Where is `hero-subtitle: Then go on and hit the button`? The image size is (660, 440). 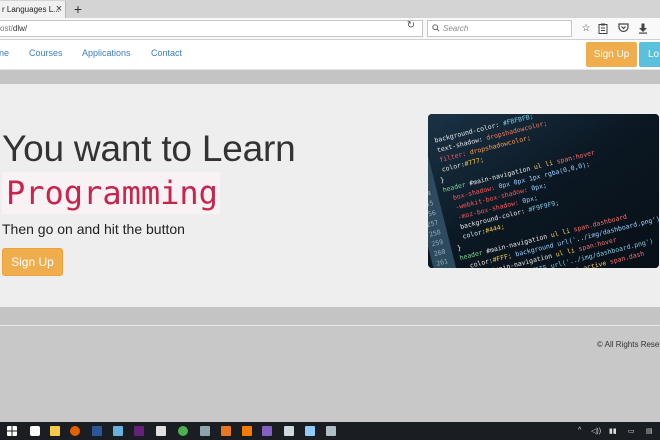 hero-subtitle: Then go on and hit the button is located at coordinates (93, 229).